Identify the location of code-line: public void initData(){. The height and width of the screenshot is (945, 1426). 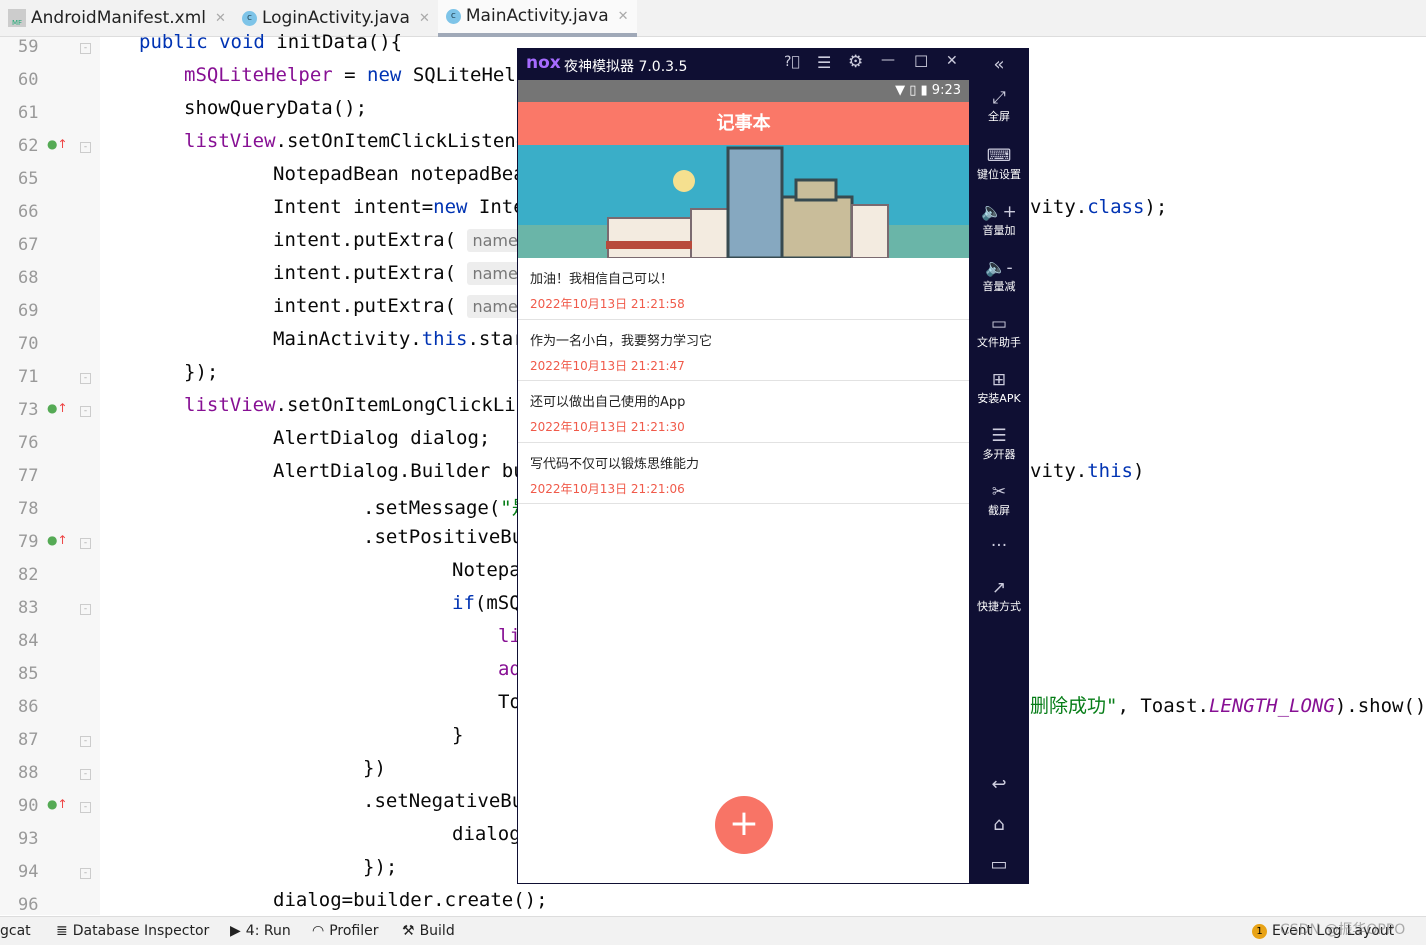
(270, 42).